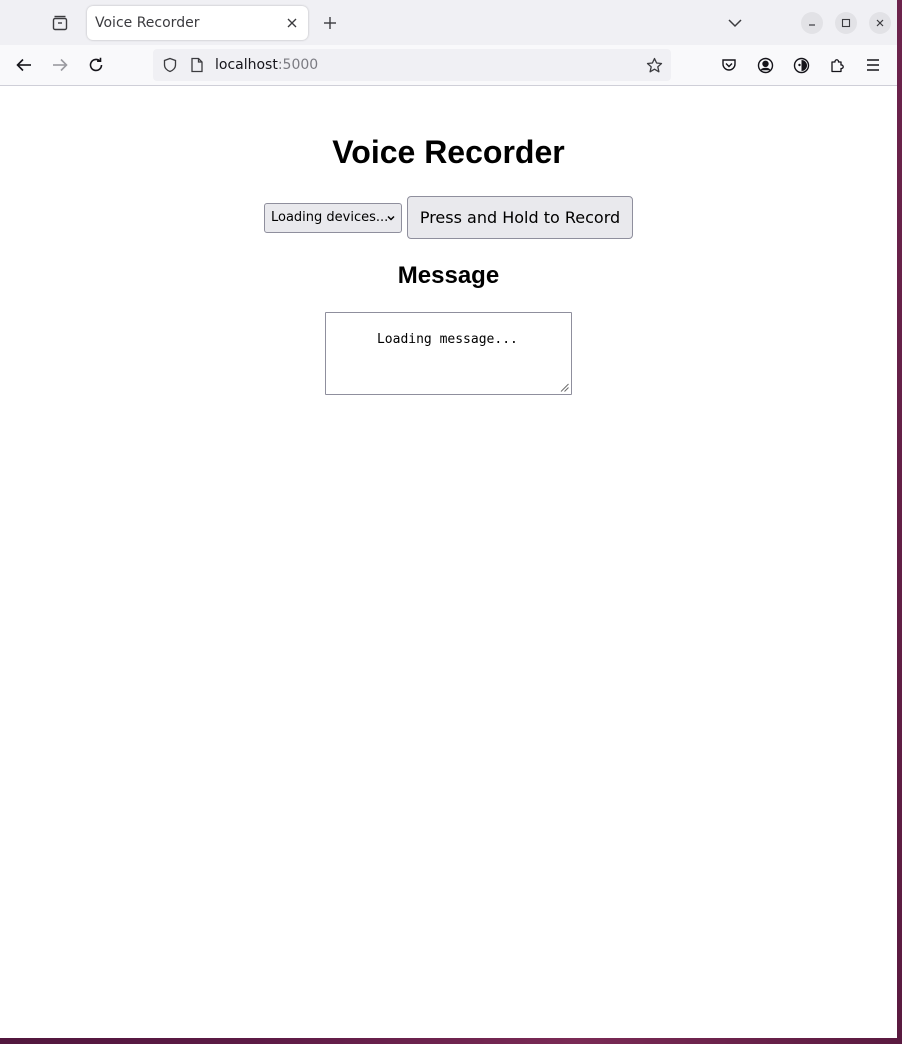  Describe the element at coordinates (448, 22) in the screenshot. I see `tab-bar: Voice Recorder` at that location.